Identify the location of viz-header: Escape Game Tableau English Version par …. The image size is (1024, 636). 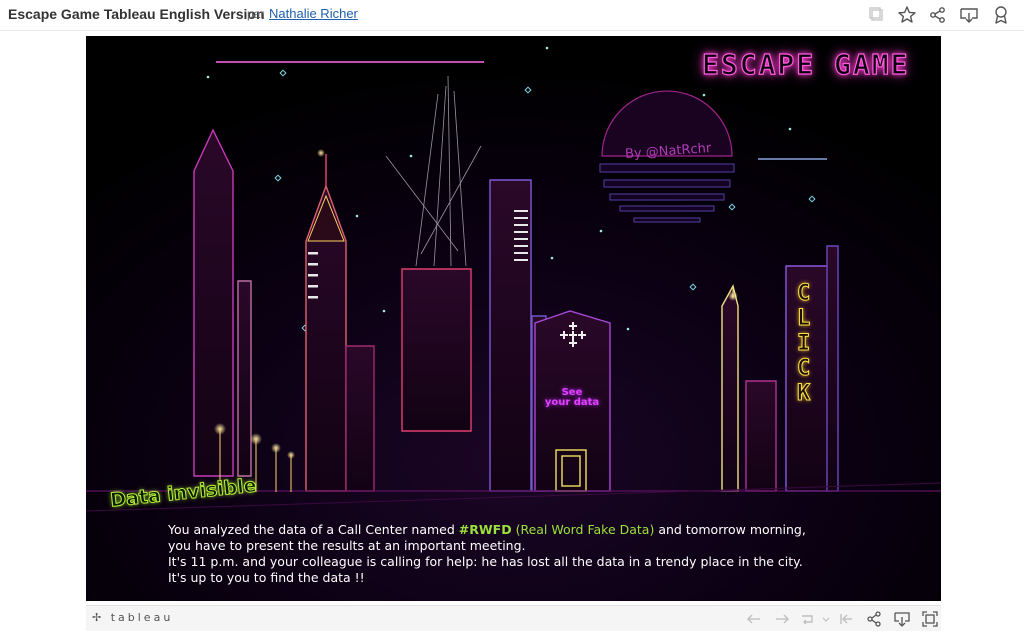
(512, 15).